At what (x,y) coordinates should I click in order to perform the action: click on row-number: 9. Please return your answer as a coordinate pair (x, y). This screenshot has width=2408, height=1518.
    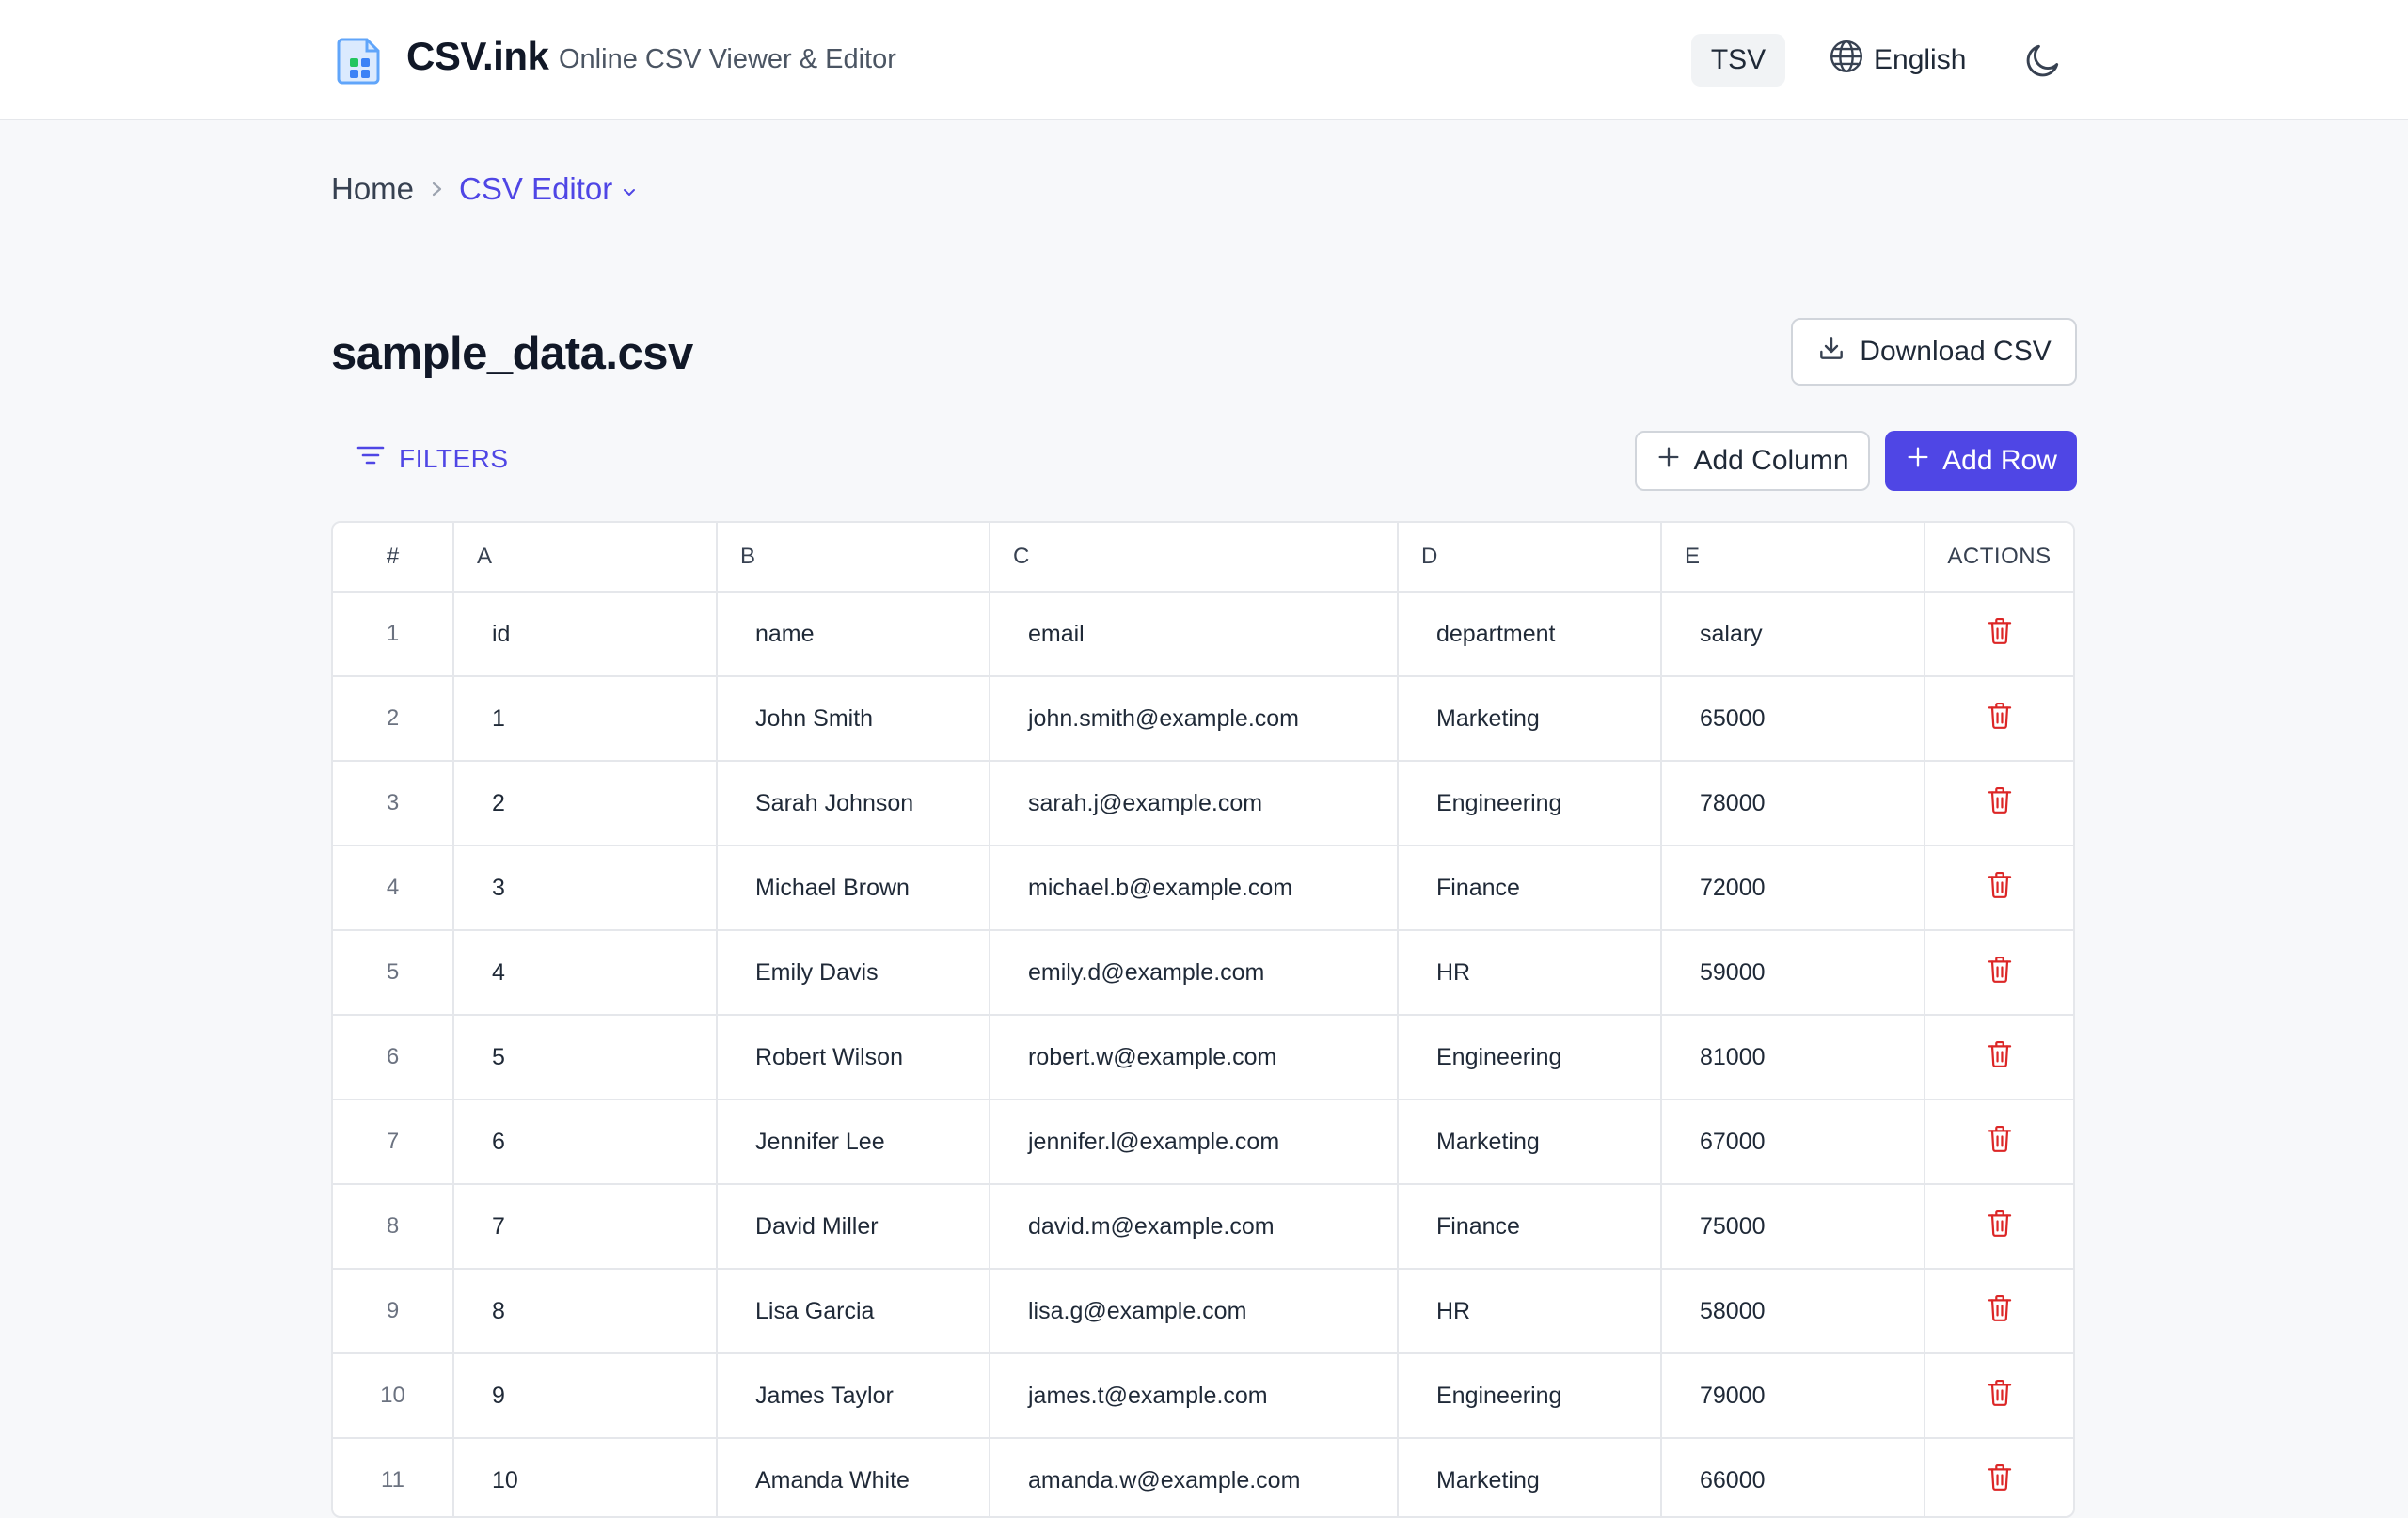
    Looking at the image, I should click on (394, 1312).